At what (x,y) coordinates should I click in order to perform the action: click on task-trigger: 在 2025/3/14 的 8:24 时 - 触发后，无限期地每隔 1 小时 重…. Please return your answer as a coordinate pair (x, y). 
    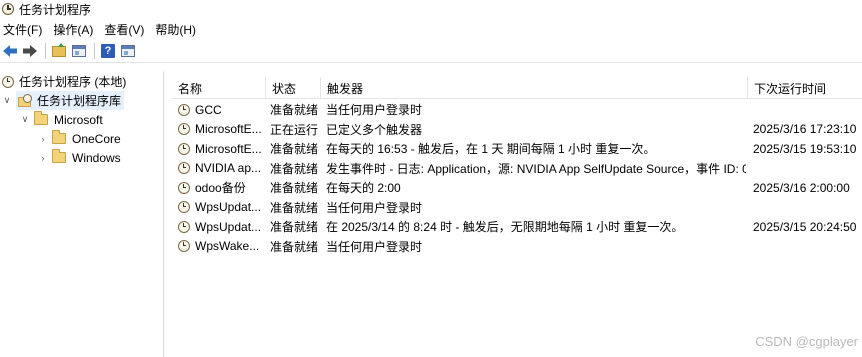
    Looking at the image, I should click on (505, 227).